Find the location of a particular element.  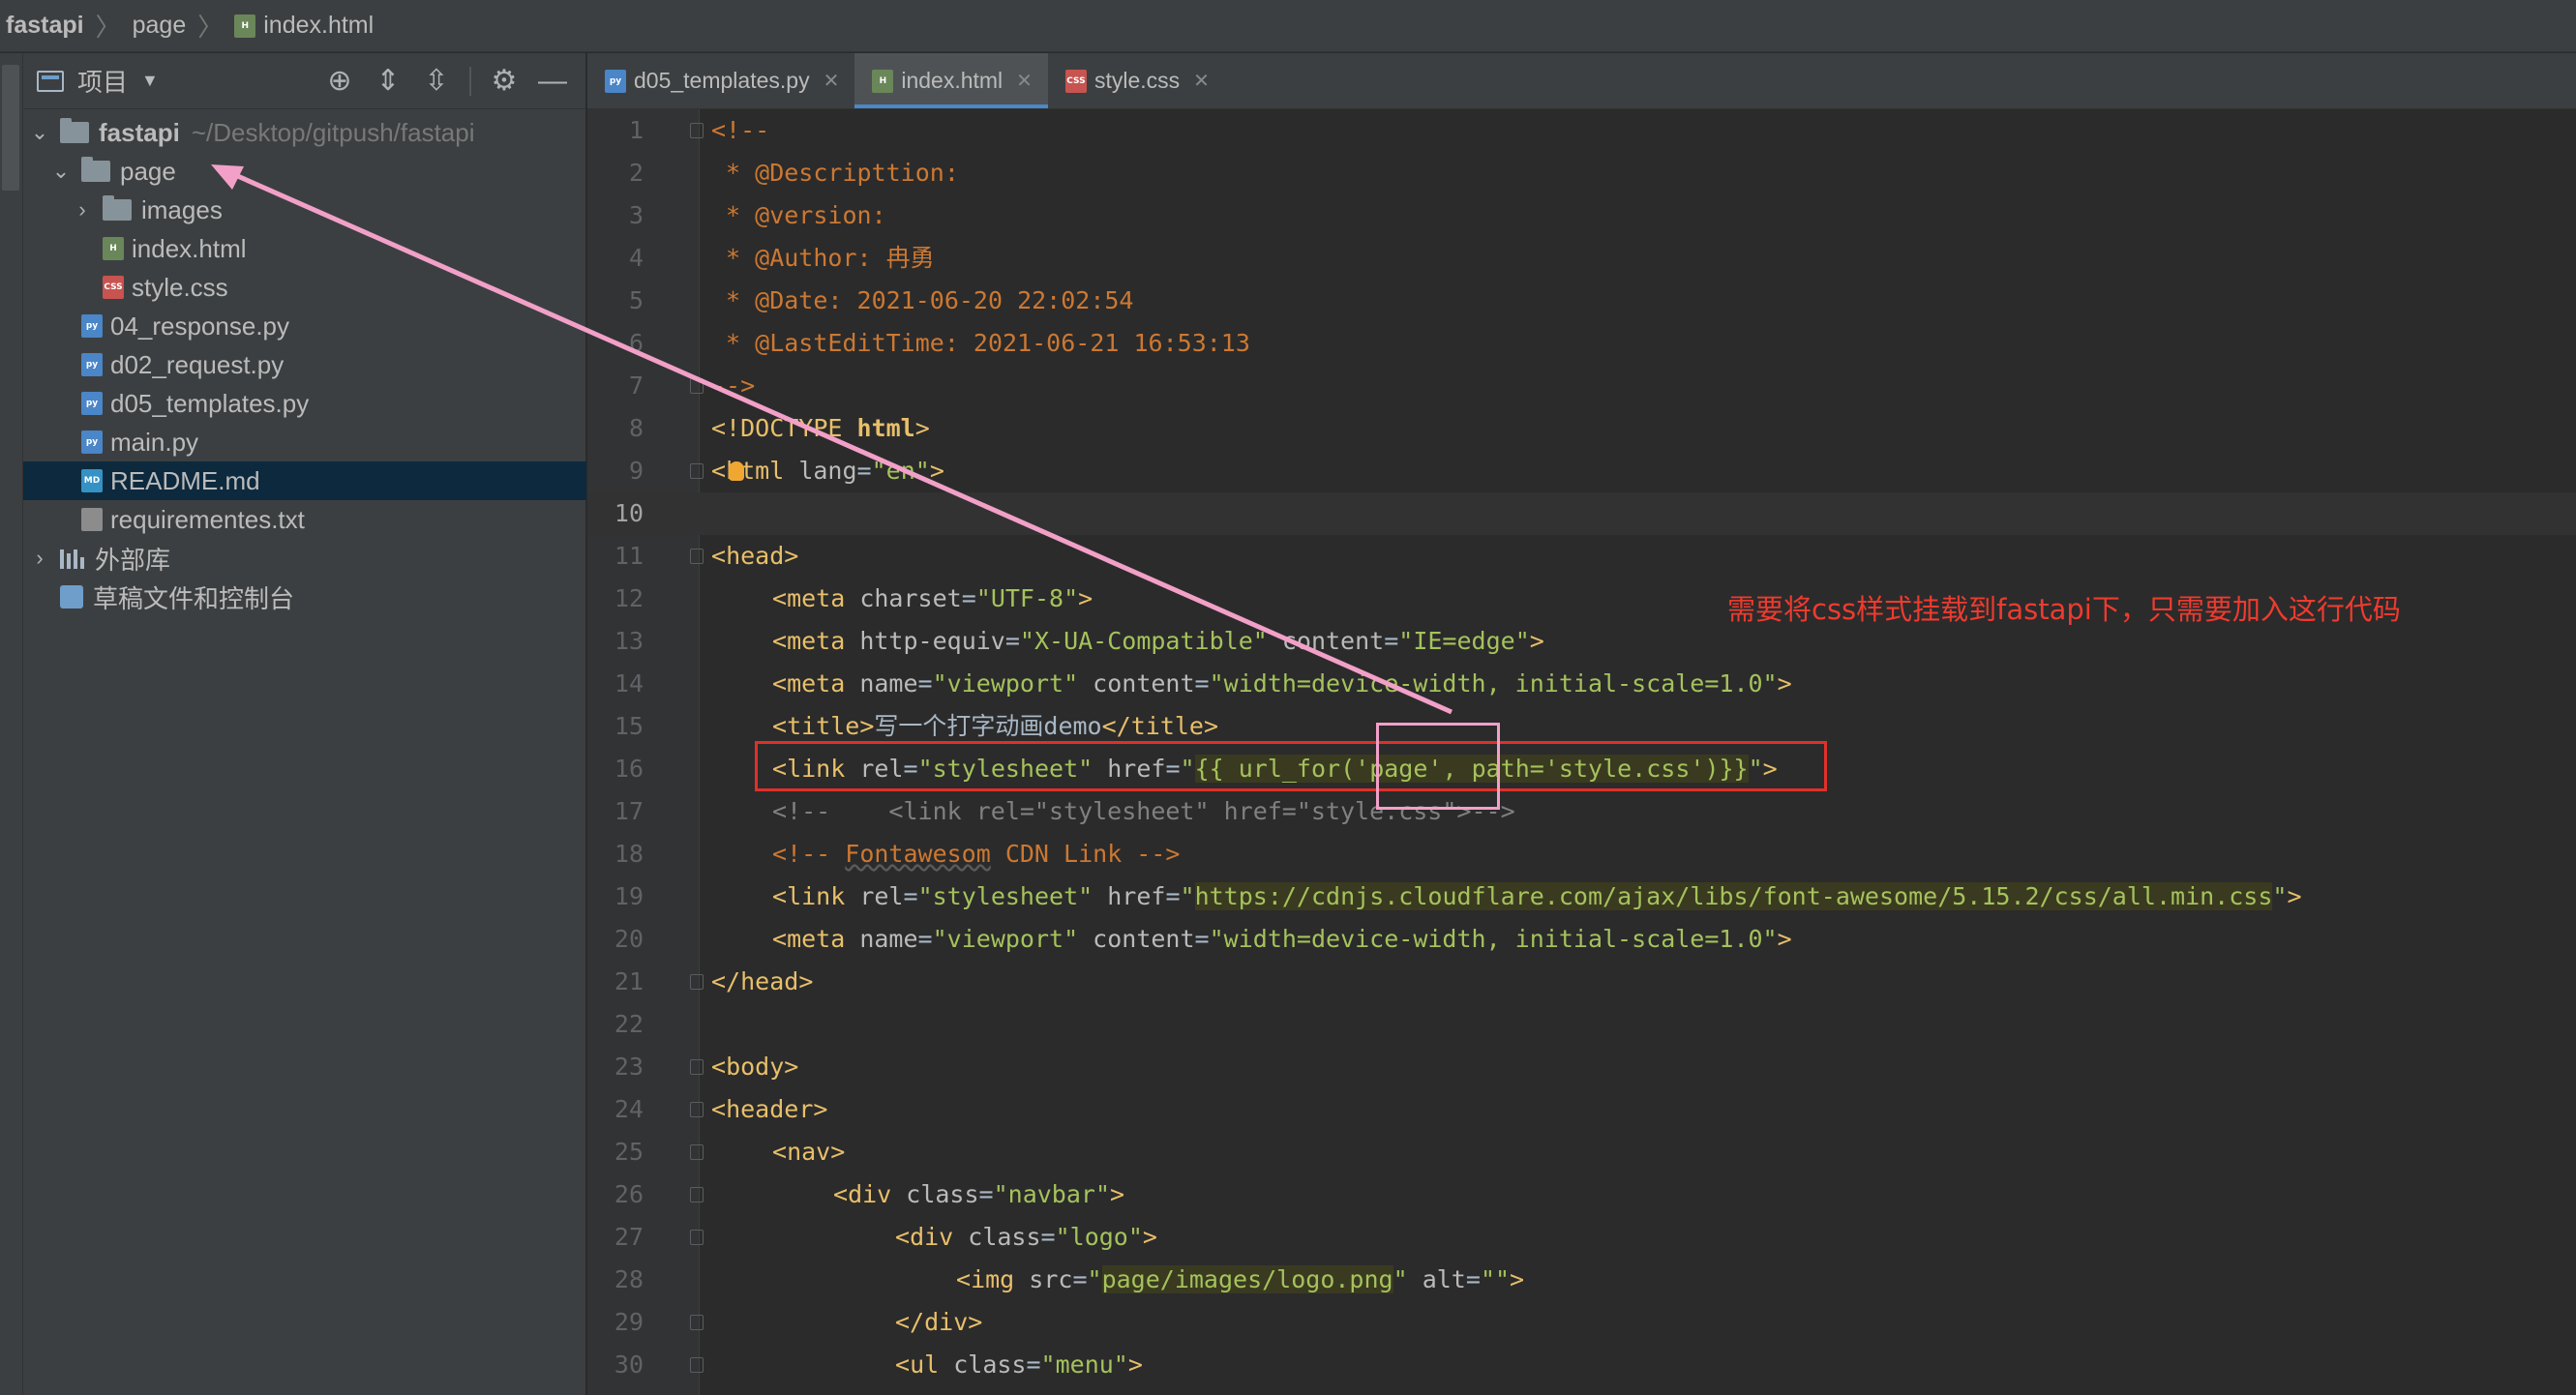

code-line: 18 <!-- Fontawesom CDN Link --> is located at coordinates (1581, 854).